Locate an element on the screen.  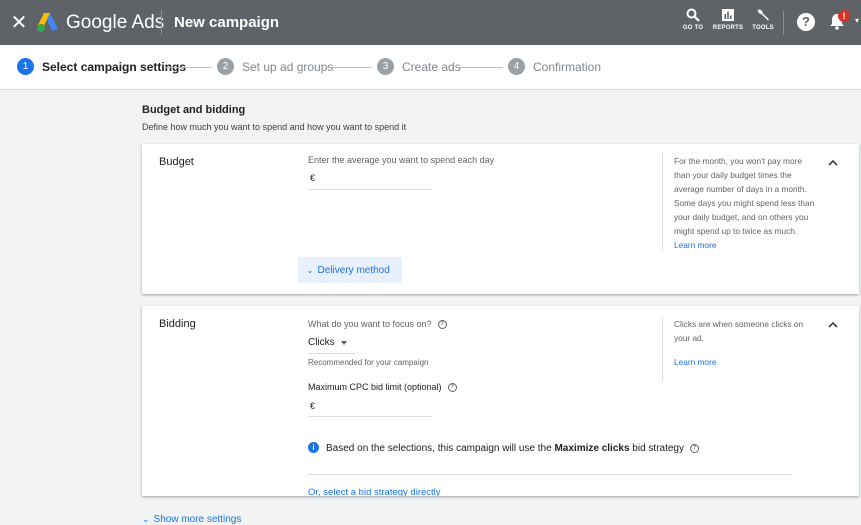
step-label: Create ads is located at coordinates (431, 66).